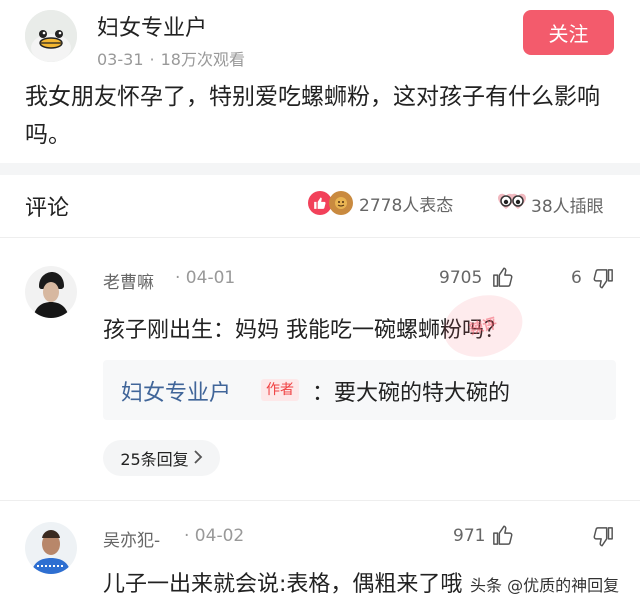 The height and width of the screenshot is (610, 640). What do you see at coordinates (131, 538) in the screenshot?
I see `comment-author: 吴亦犯-` at bounding box center [131, 538].